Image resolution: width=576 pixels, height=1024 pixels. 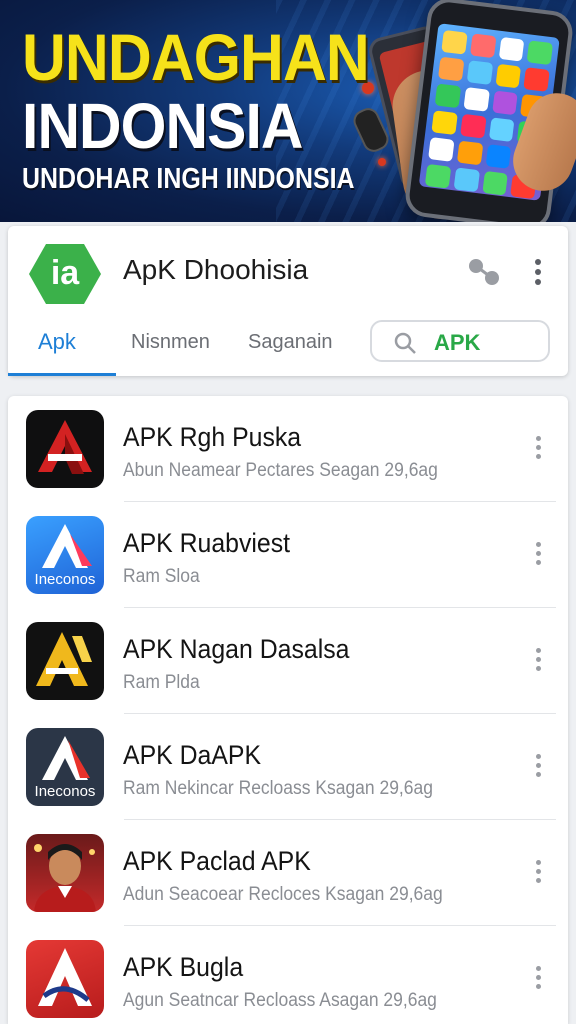 I want to click on app-title: ApK Dhoohisia, so click(x=216, y=269).